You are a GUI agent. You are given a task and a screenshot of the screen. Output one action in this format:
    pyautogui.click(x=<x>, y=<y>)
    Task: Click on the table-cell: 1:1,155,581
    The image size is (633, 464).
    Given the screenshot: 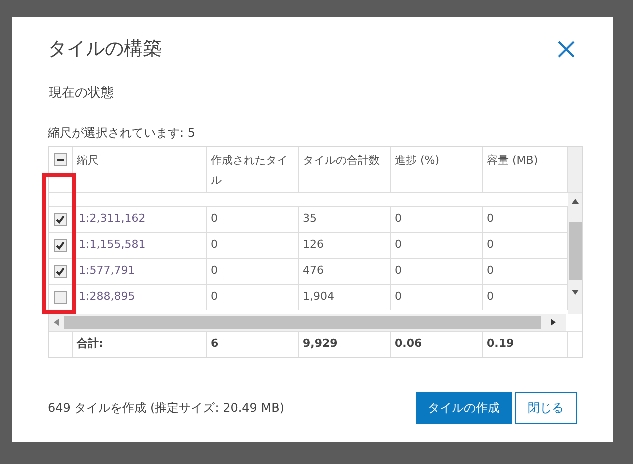 What is the action you would take?
    pyautogui.click(x=140, y=245)
    